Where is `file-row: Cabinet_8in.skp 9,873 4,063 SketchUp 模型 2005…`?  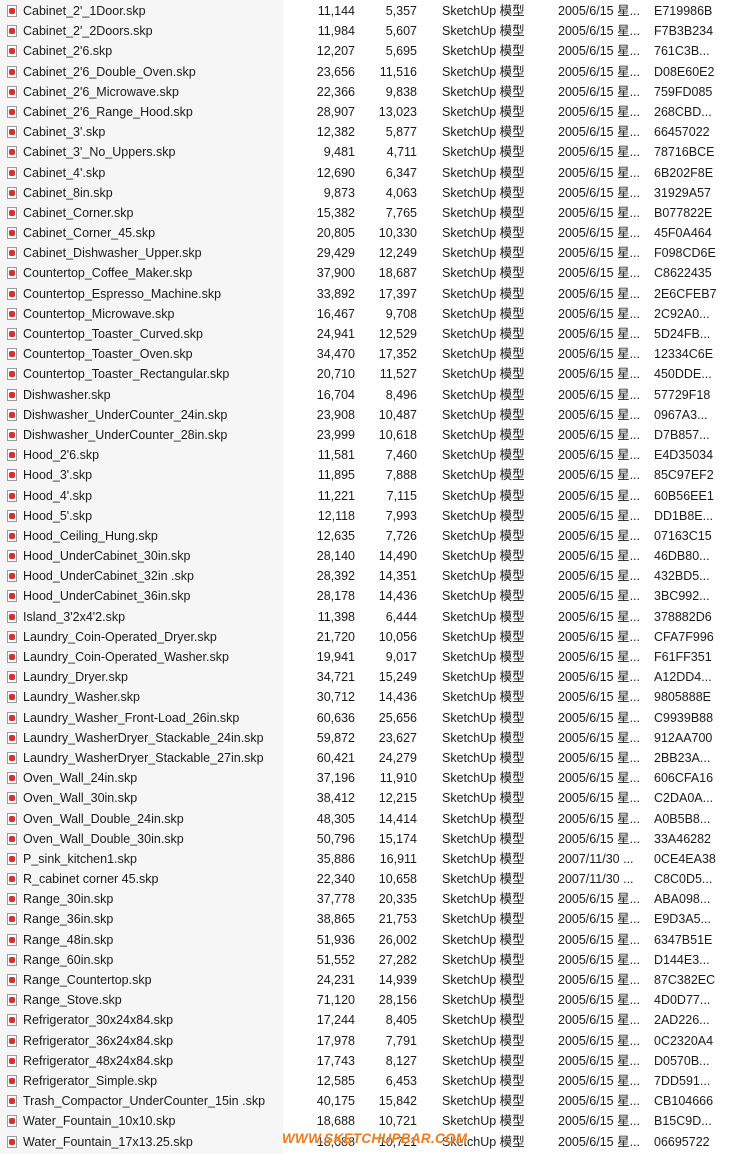 file-row: Cabinet_8in.skp 9,873 4,063 SketchUp 模型 2005… is located at coordinates (368, 193).